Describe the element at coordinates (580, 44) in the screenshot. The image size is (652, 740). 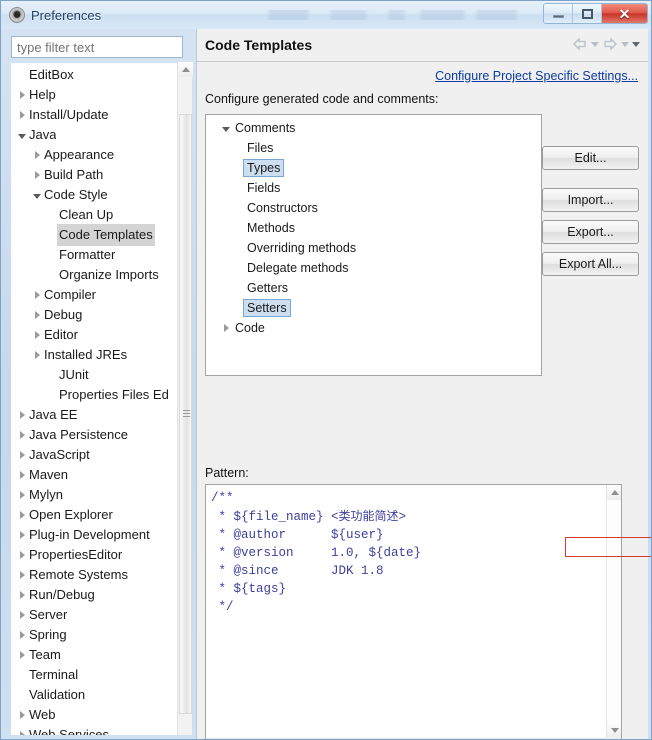
I see `back-arrow-icon` at that location.